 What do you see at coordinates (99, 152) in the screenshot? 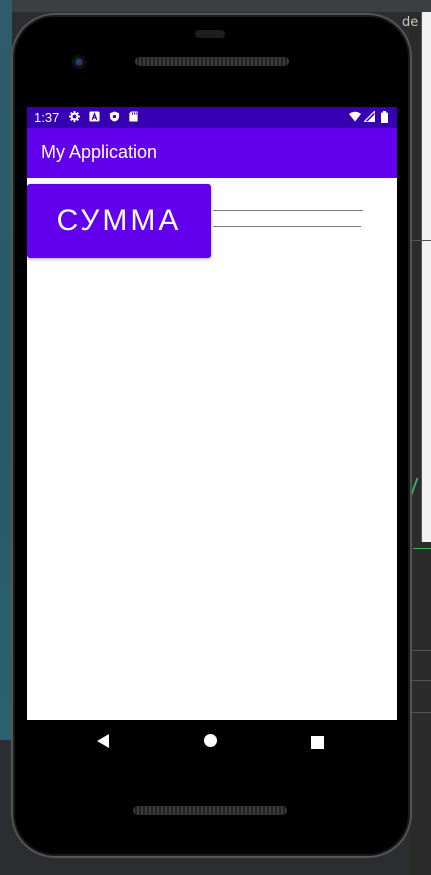
I see `app-title: My Application` at bounding box center [99, 152].